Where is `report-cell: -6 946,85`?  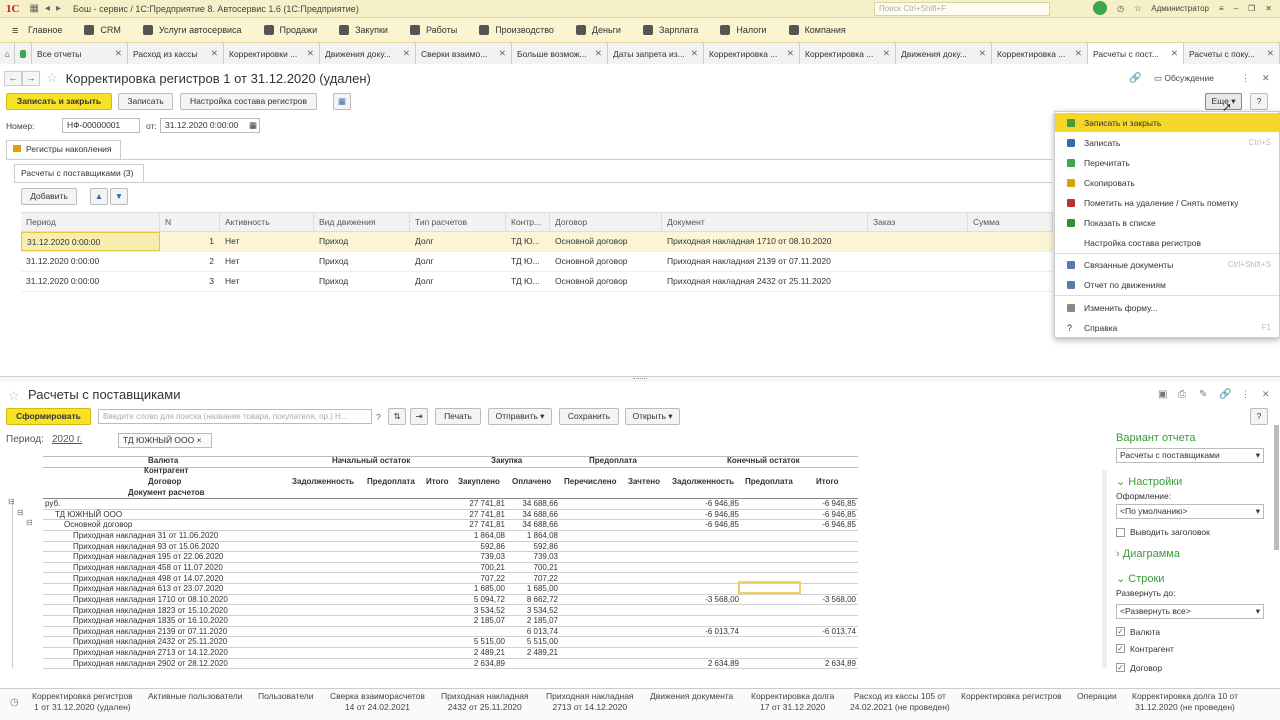 report-cell: -6 946,85 is located at coordinates (834, 504).